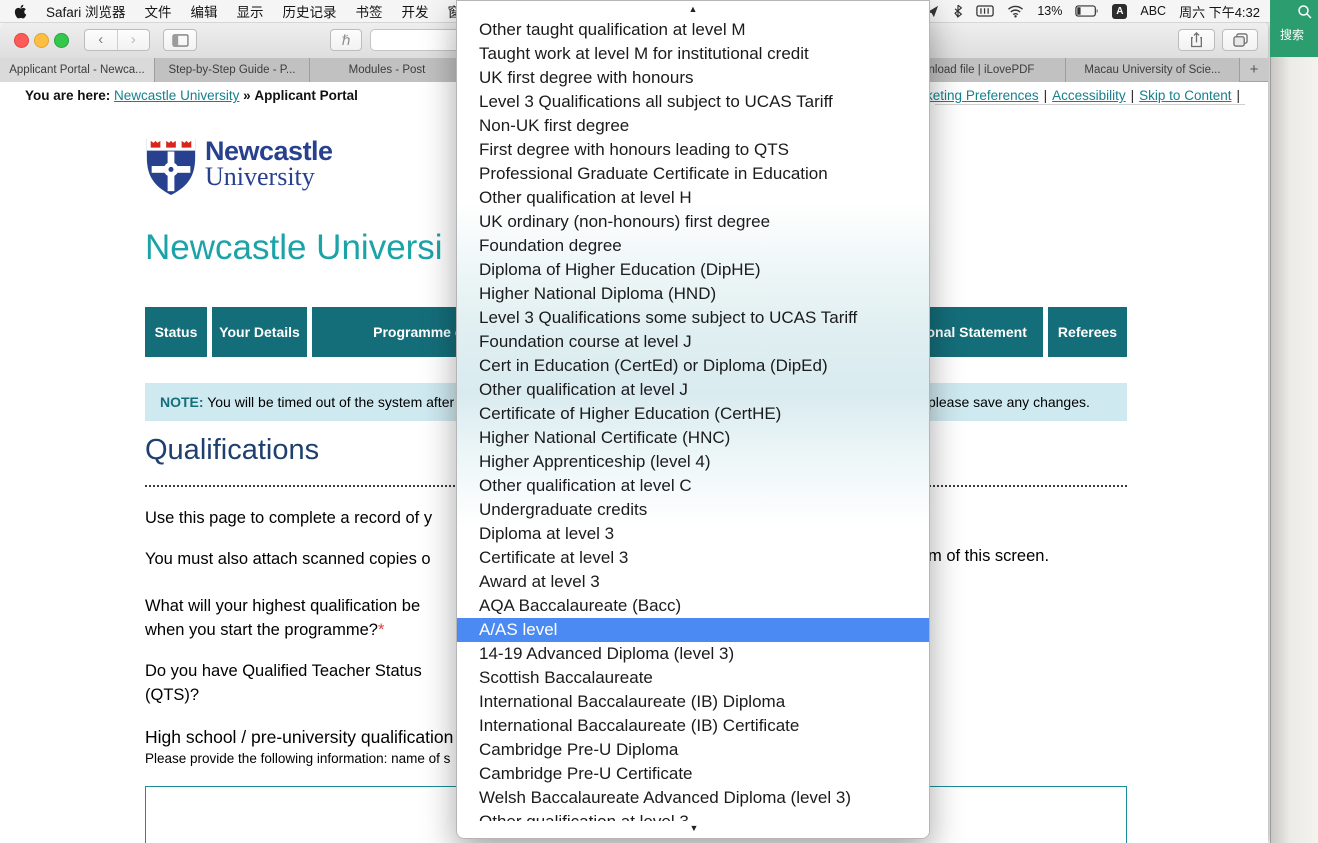 This screenshot has height=843, width=1318. What do you see at coordinates (693, 486) in the screenshot?
I see `dropdown-option: Other qualification at level C` at bounding box center [693, 486].